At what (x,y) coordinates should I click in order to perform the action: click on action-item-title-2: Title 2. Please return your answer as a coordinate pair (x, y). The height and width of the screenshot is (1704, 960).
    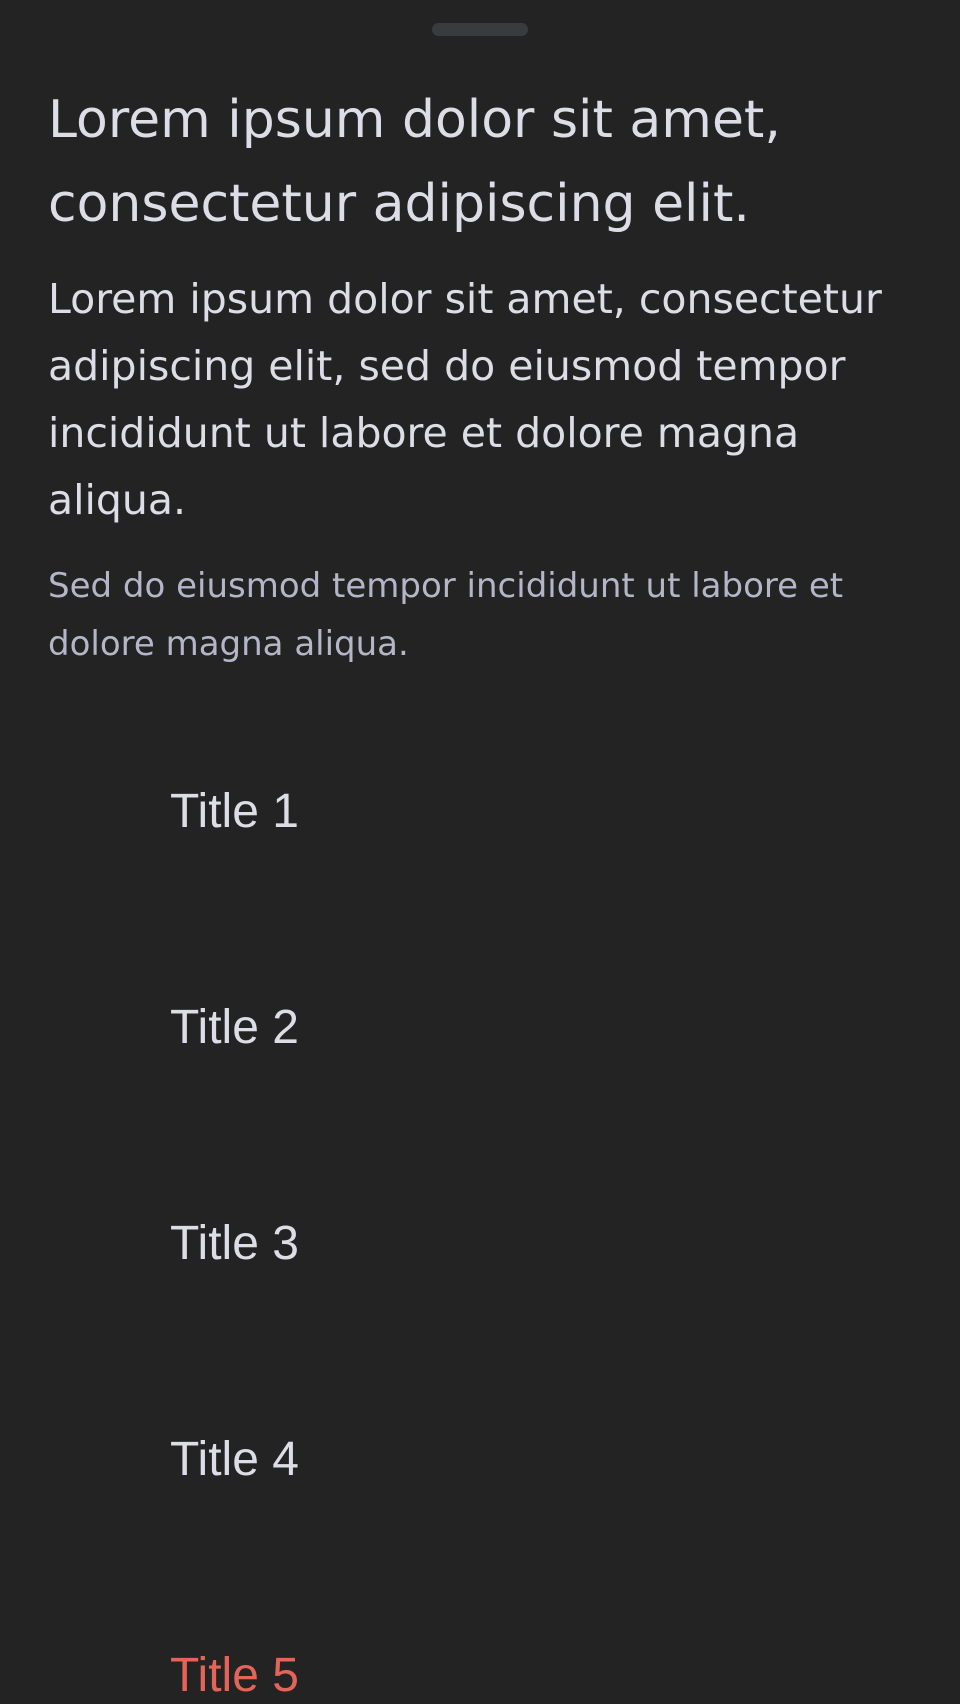
    Looking at the image, I should click on (480, 1024).